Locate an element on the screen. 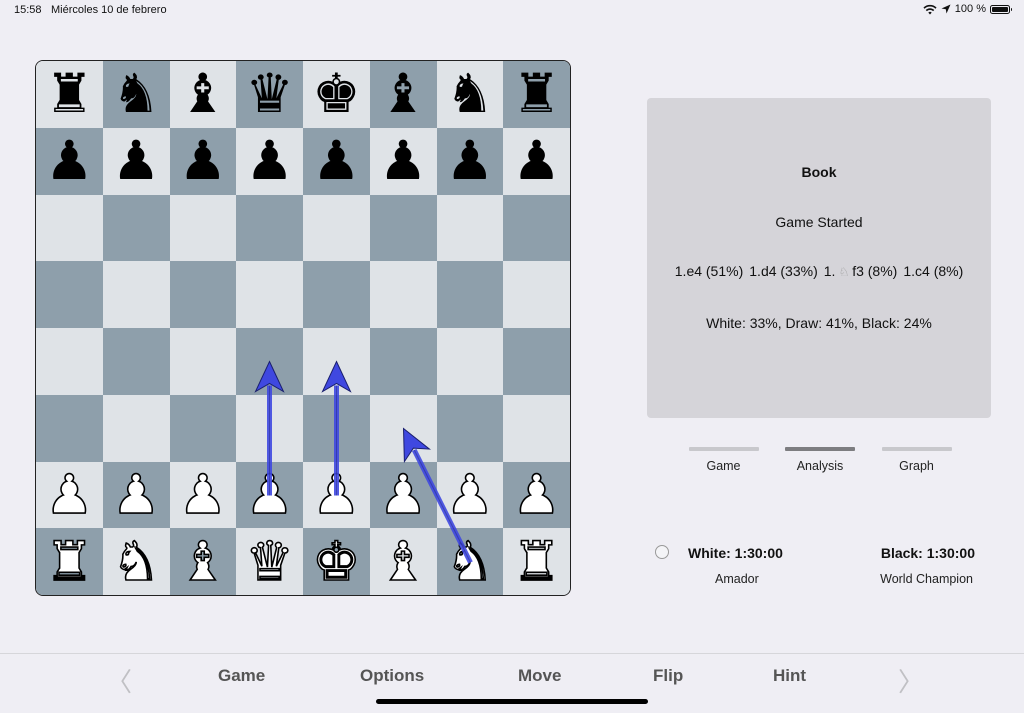 Image resolution: width=1024 pixels, height=713 pixels. game-button: Game is located at coordinates (241, 676).